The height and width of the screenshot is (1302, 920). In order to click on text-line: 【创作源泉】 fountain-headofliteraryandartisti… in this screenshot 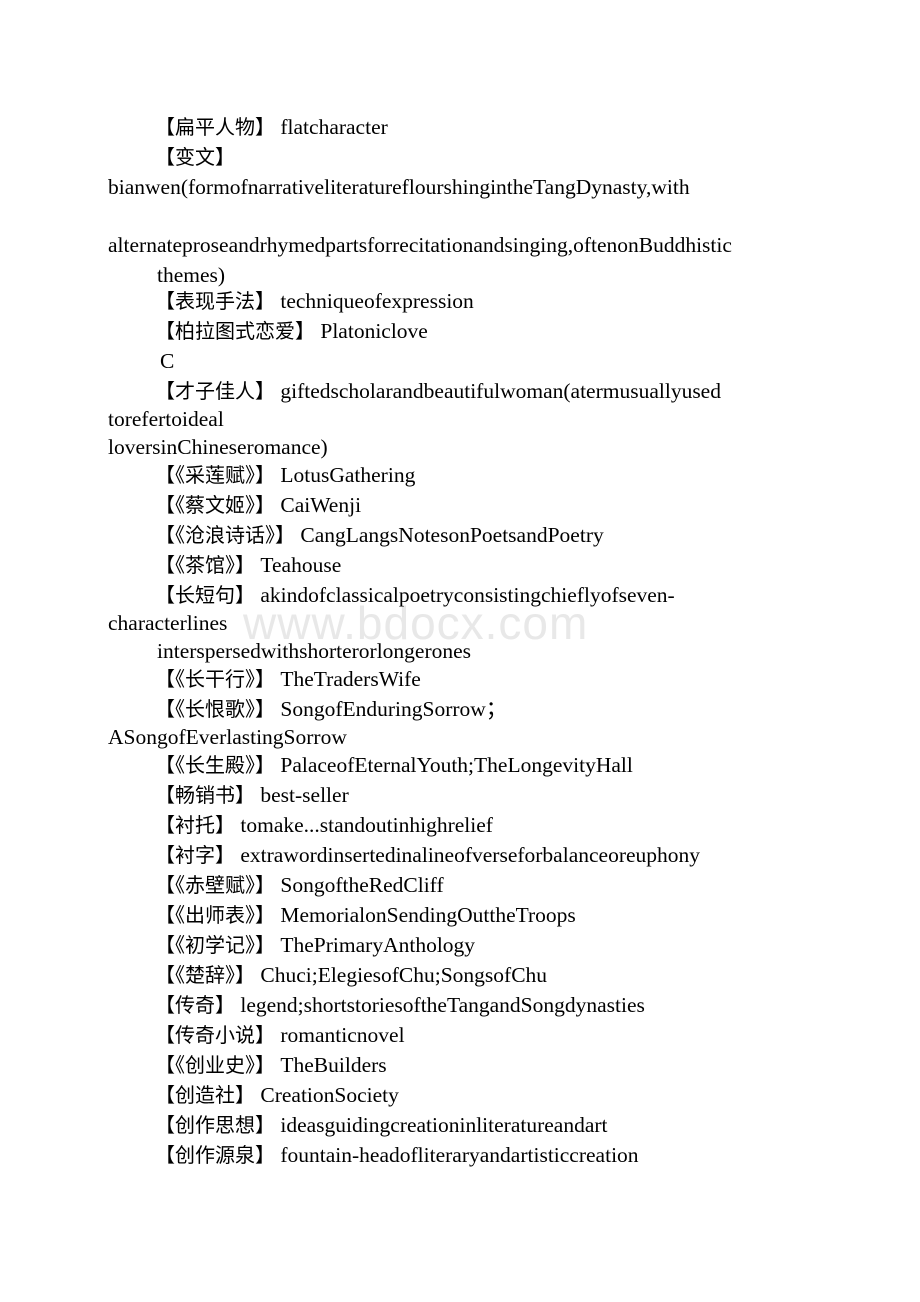, I will do `click(397, 1155)`.